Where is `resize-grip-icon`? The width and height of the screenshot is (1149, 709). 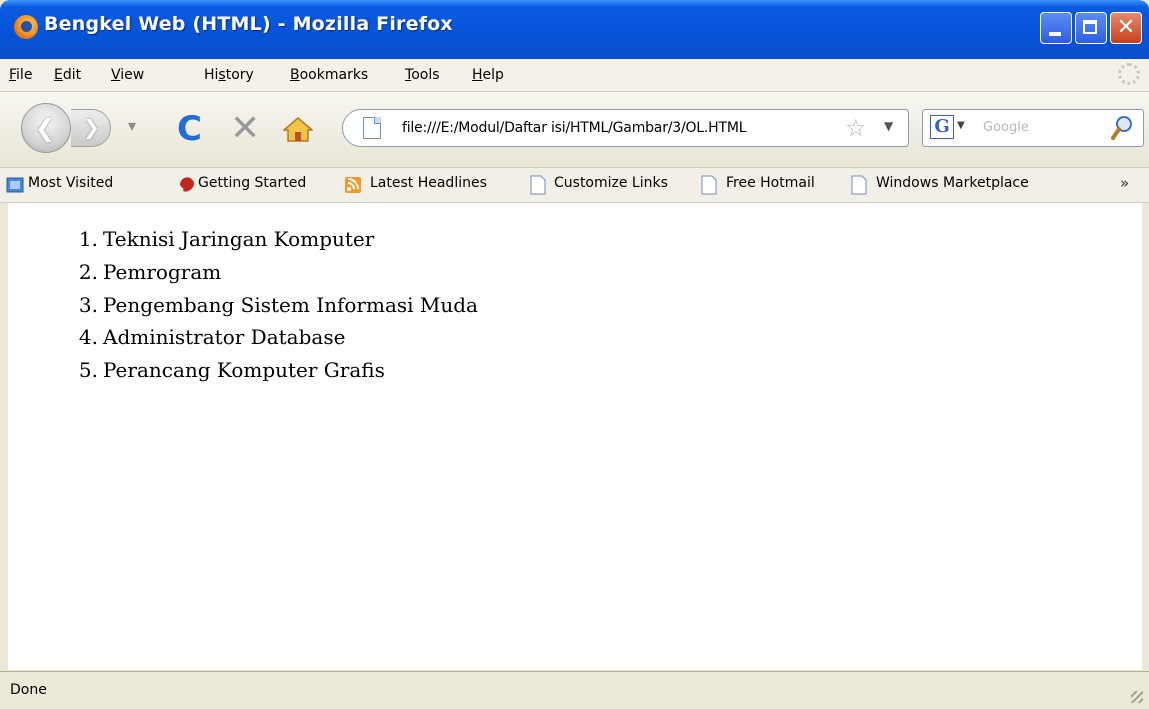 resize-grip-icon is located at coordinates (1137, 697).